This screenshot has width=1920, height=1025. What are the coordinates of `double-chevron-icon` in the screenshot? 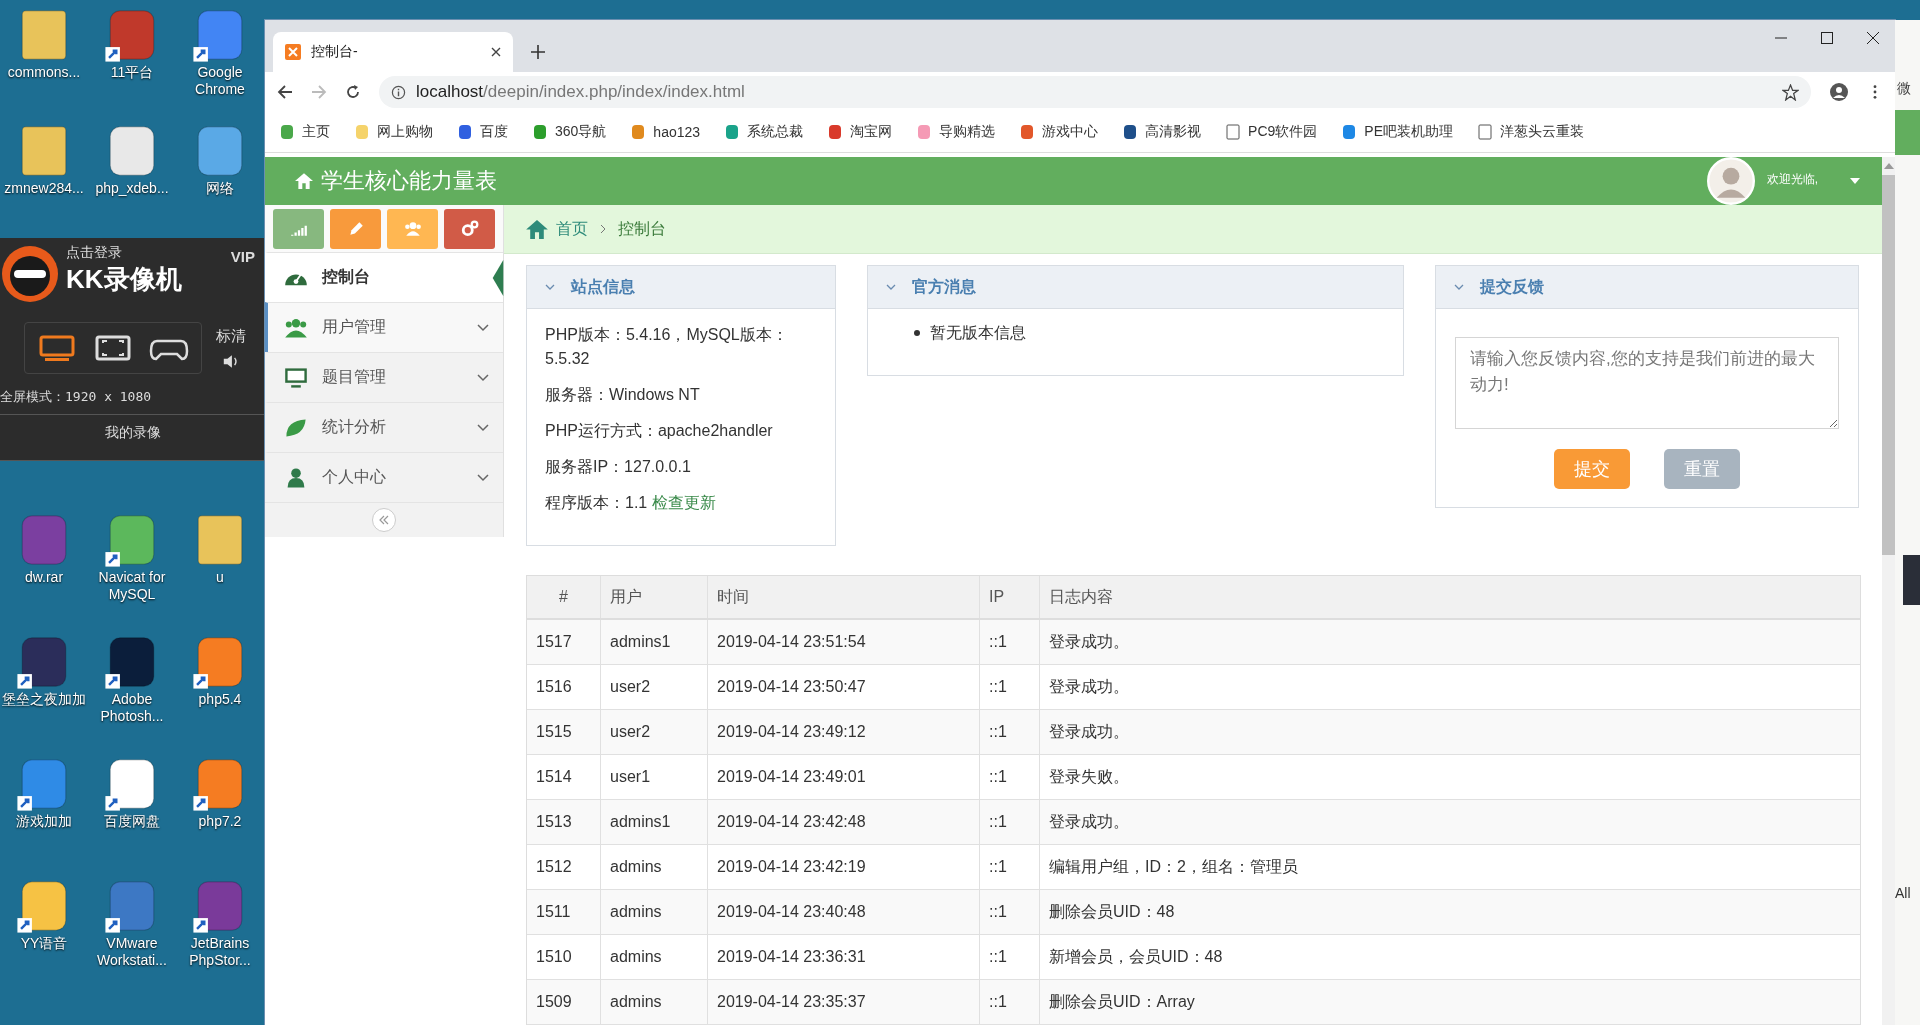 It's located at (384, 520).